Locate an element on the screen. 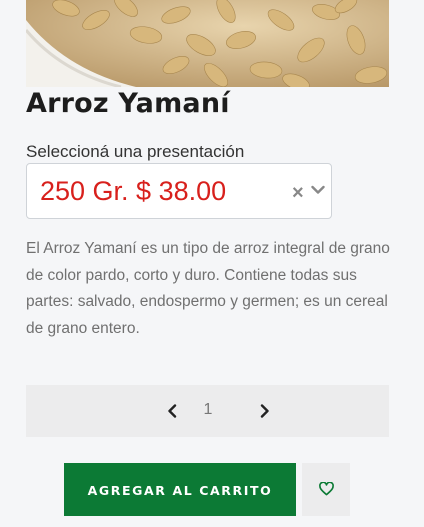 The image size is (424, 527). add-to-cart-button: AGREGAR AL CARRITO is located at coordinates (180, 489).